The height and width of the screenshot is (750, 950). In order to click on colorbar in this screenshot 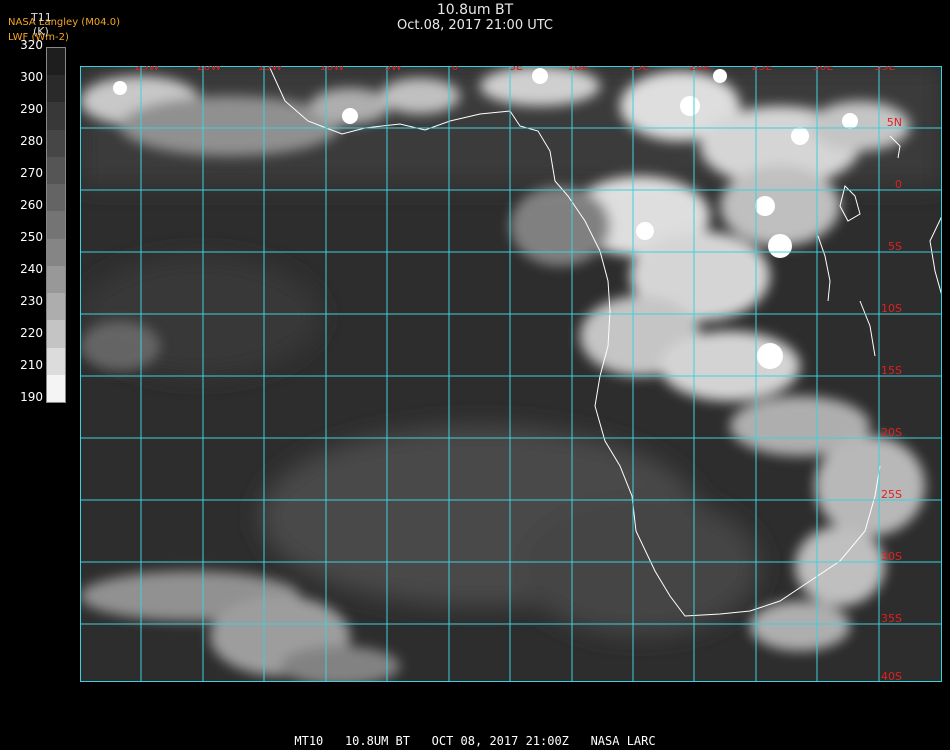, I will do `click(56, 225)`.